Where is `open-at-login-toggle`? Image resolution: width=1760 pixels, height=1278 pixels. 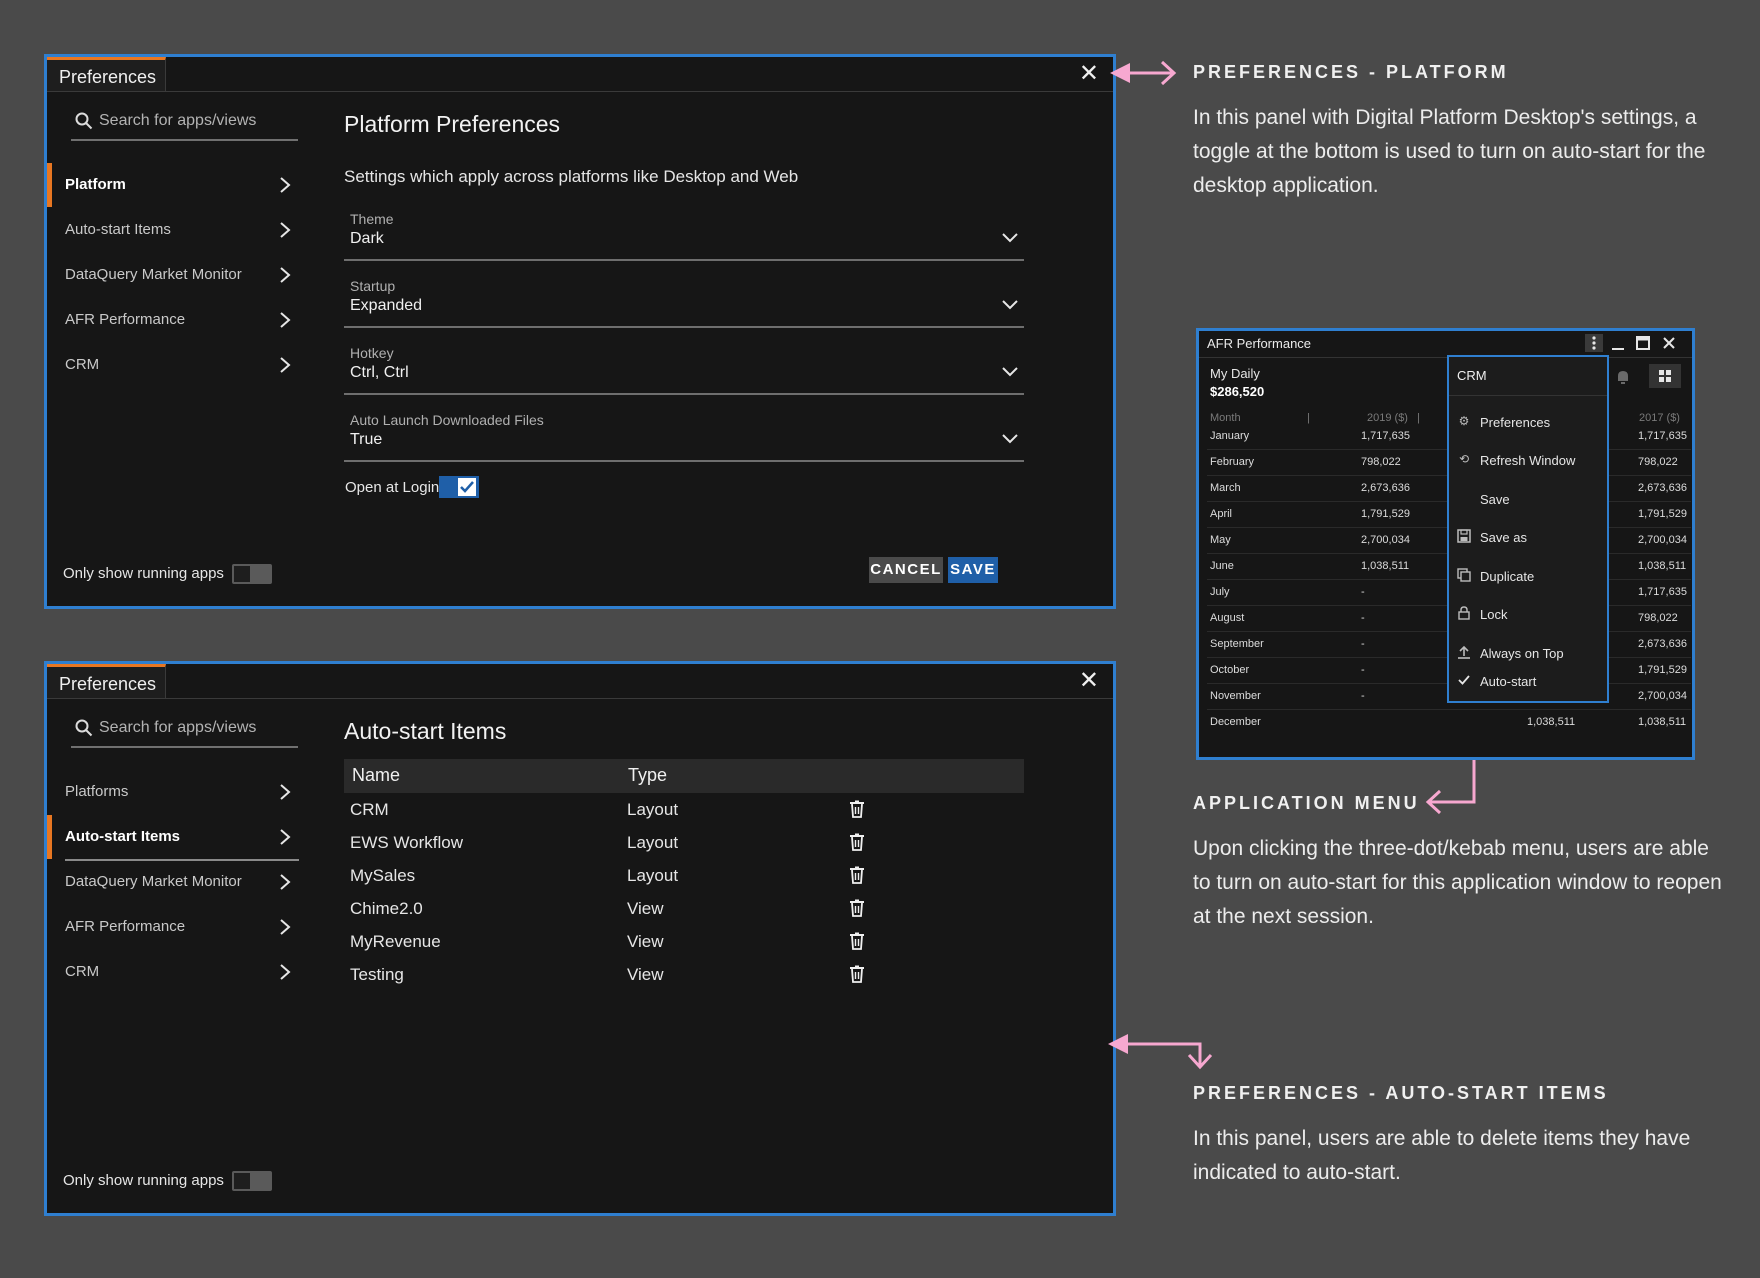 open-at-login-toggle is located at coordinates (459, 487).